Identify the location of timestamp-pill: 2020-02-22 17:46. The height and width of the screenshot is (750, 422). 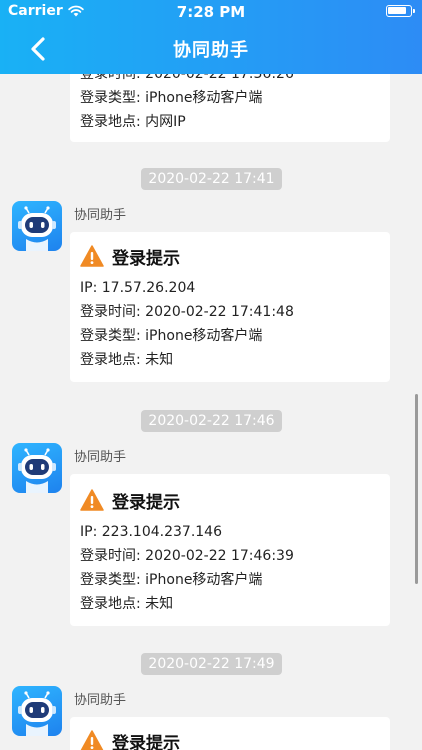
(211, 421).